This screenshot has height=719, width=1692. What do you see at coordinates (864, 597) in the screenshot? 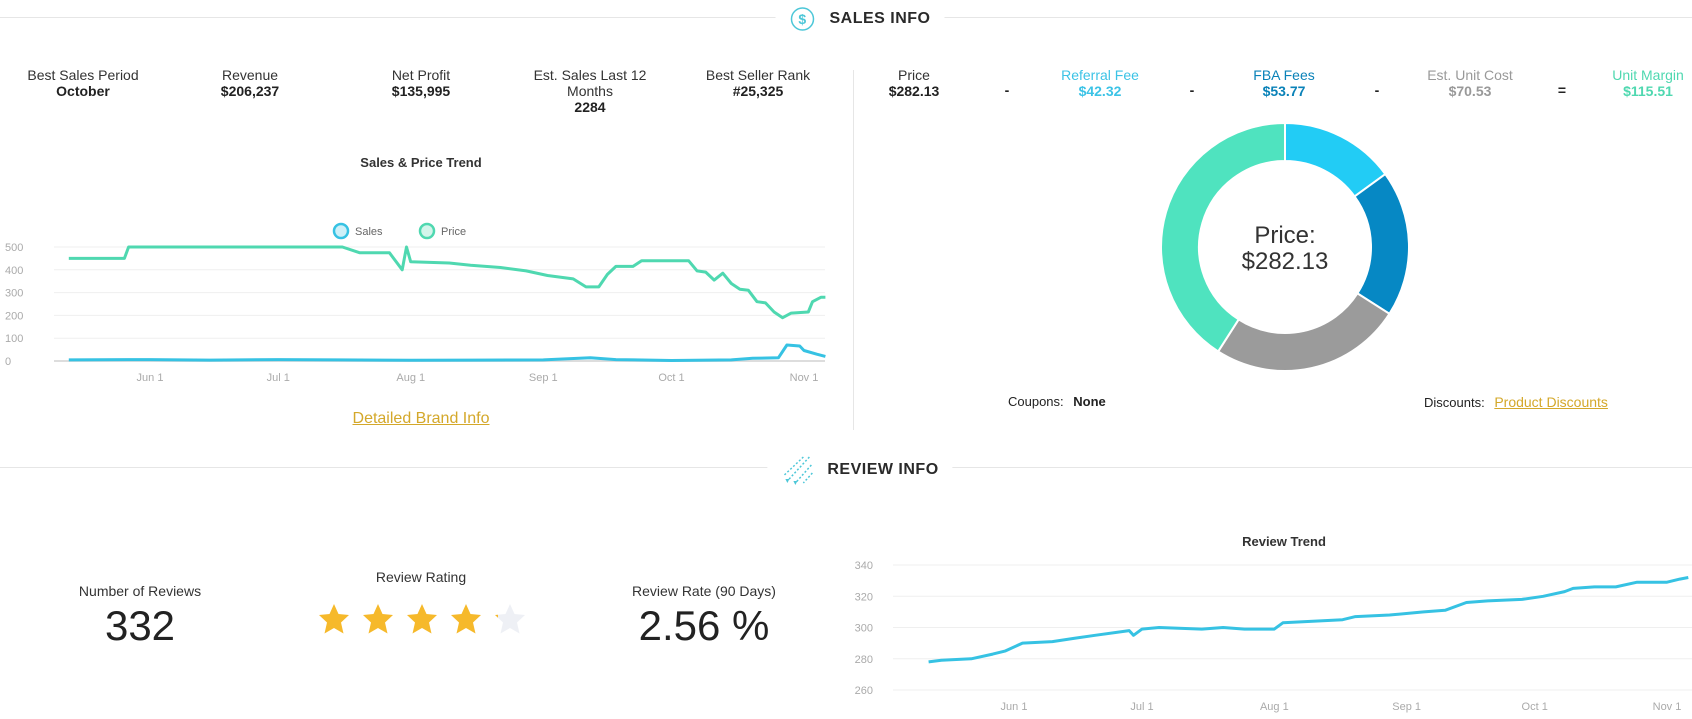
I see `y-tick-label: 320` at bounding box center [864, 597].